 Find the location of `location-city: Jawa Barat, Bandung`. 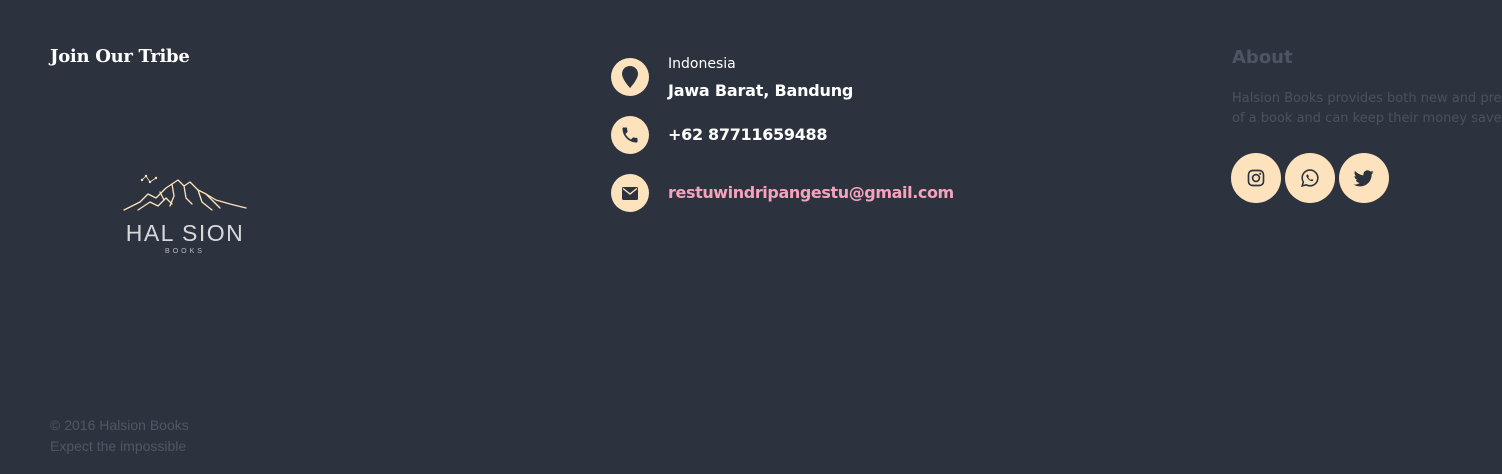

location-city: Jawa Barat, Bandung is located at coordinates (761, 90).